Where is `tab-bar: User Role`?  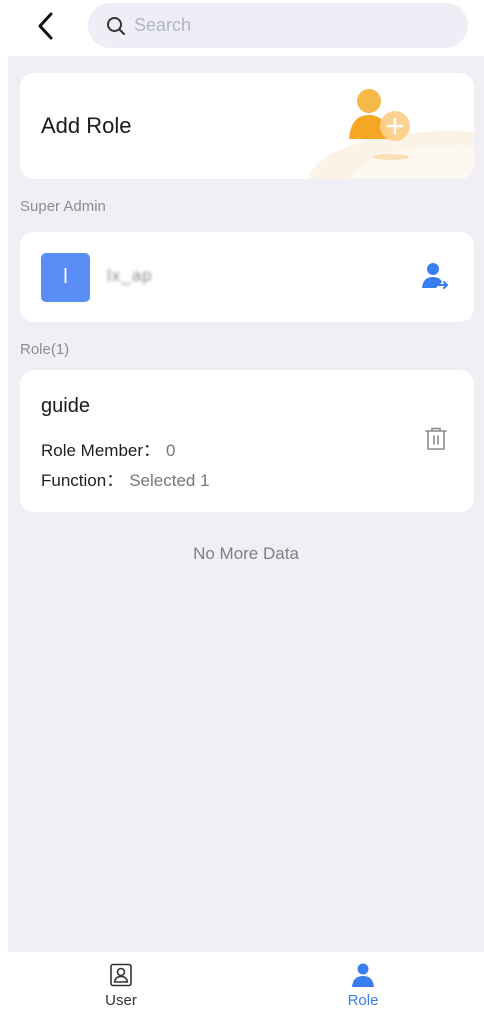
tab-bar: User Role is located at coordinates (242, 983).